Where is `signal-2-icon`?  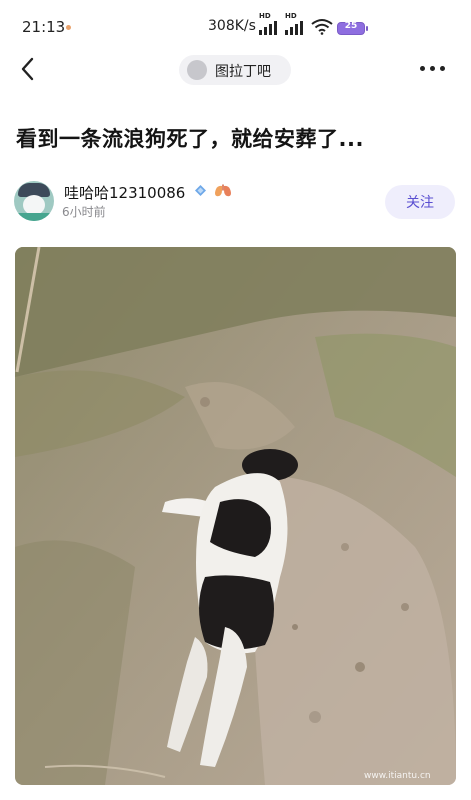
signal-2-icon is located at coordinates (296, 27).